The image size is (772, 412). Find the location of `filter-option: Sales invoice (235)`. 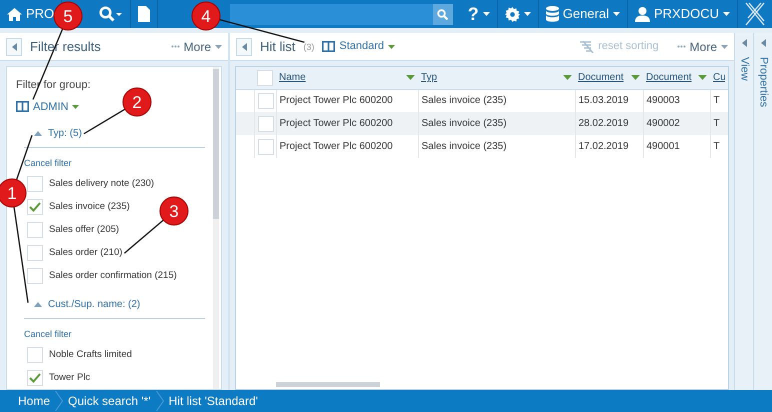

filter-option: Sales invoice (235) is located at coordinates (89, 207).